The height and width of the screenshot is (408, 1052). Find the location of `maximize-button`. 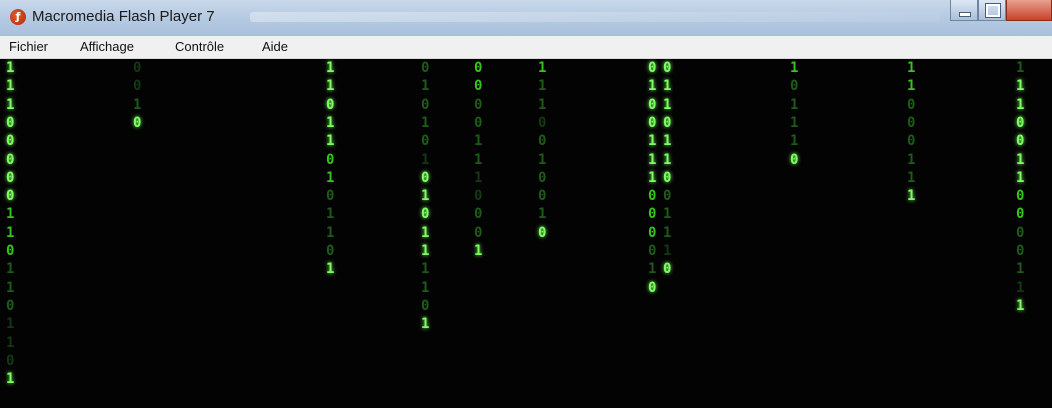

maximize-button is located at coordinates (992, 10).